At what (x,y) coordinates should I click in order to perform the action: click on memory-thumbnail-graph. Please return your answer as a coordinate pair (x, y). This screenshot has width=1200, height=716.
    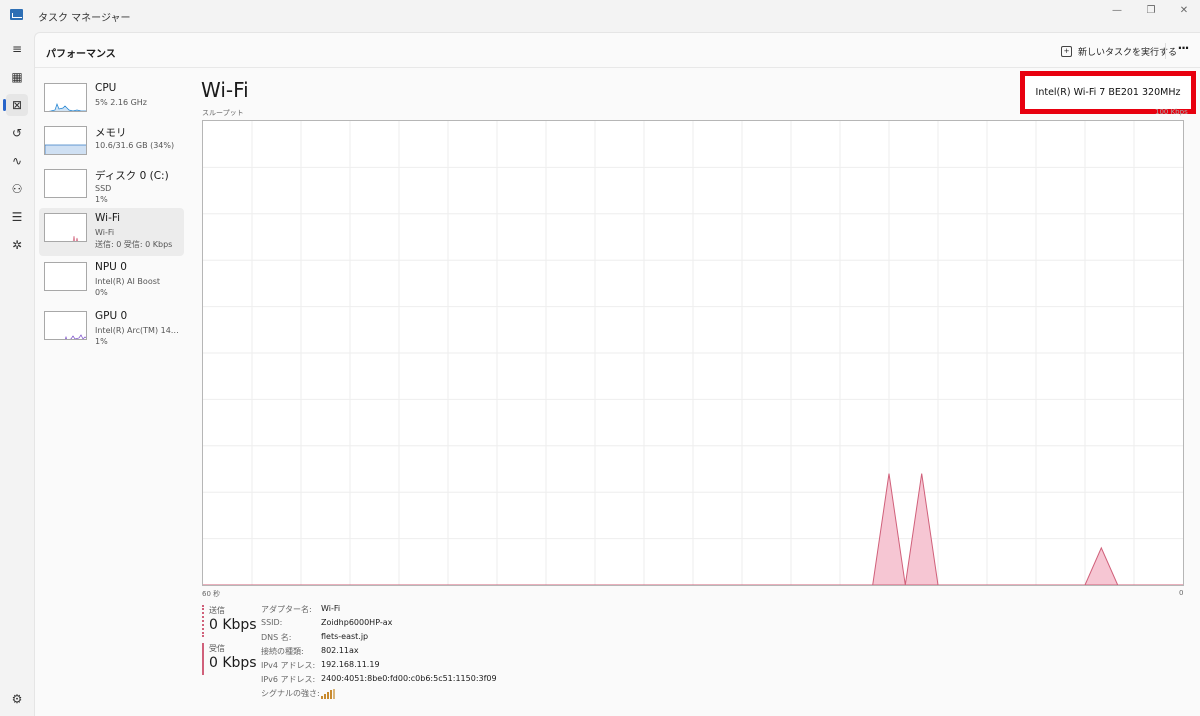
    Looking at the image, I should click on (65, 140).